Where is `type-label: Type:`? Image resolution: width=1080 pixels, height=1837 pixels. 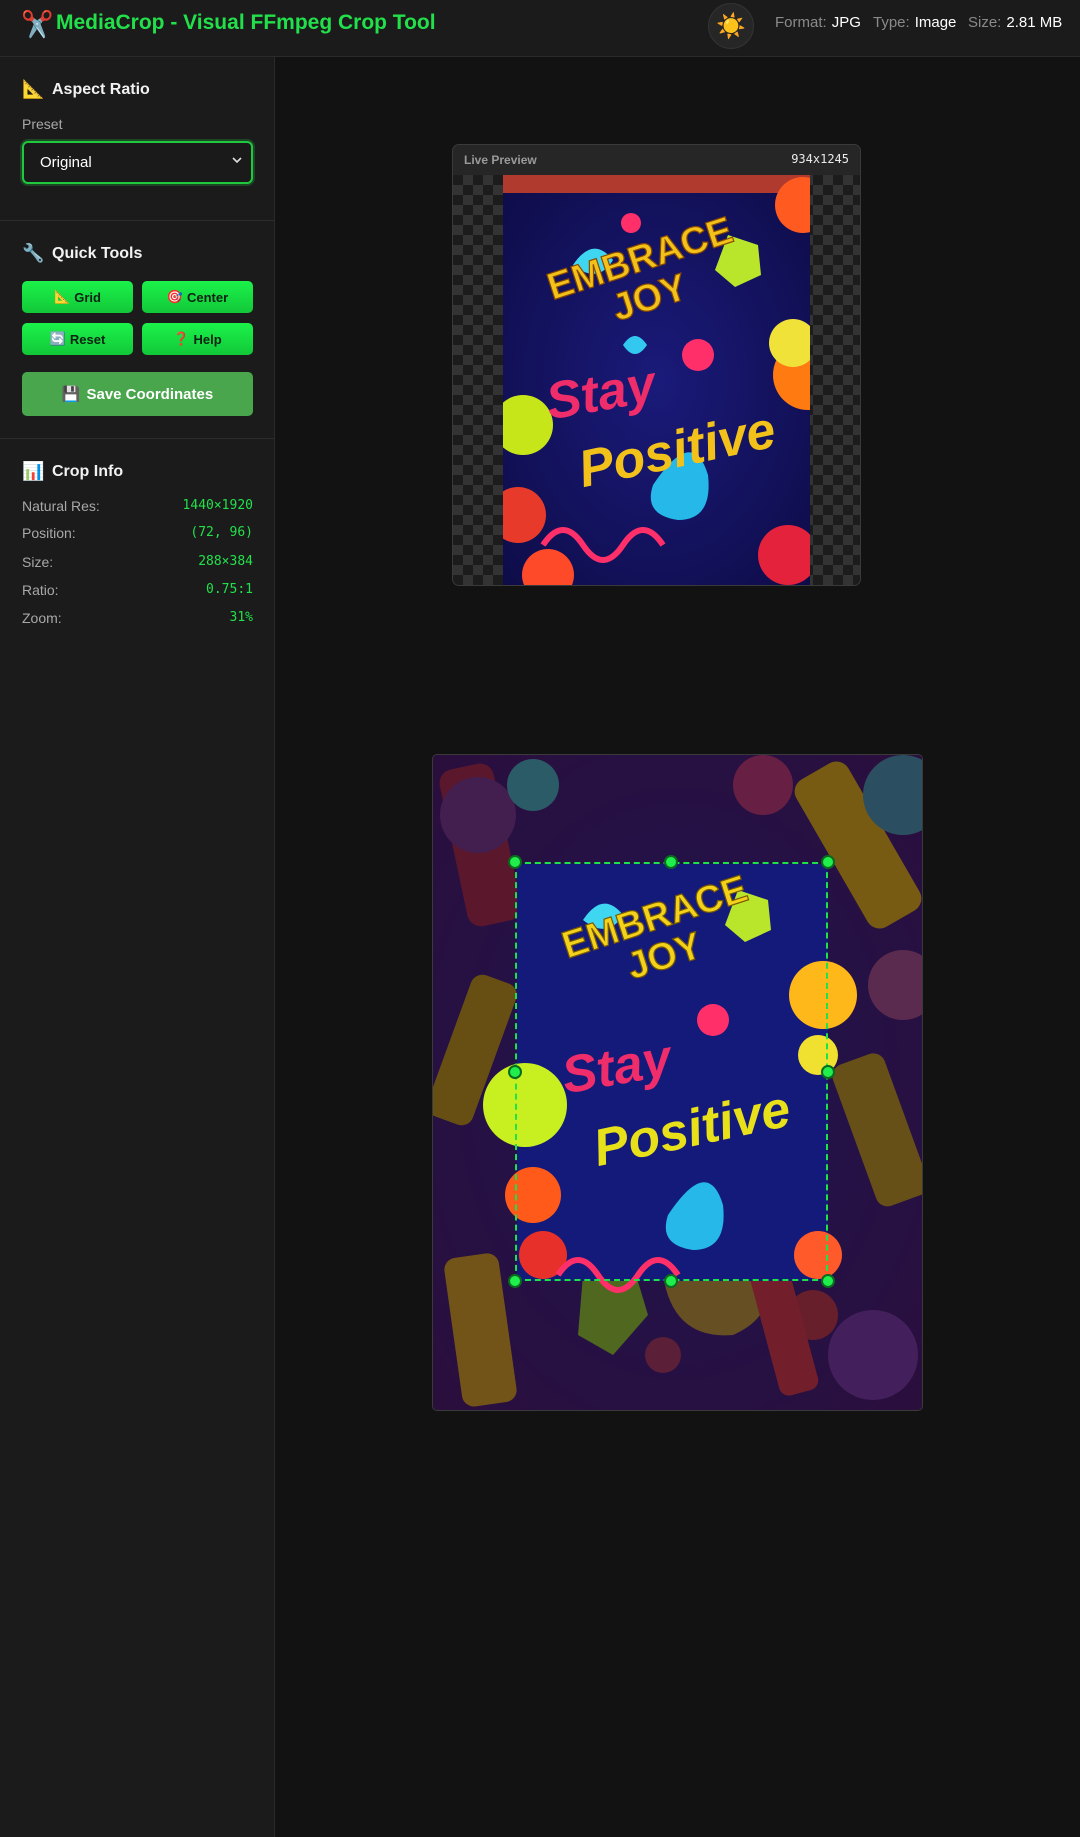
type-label: Type: is located at coordinates (891, 22).